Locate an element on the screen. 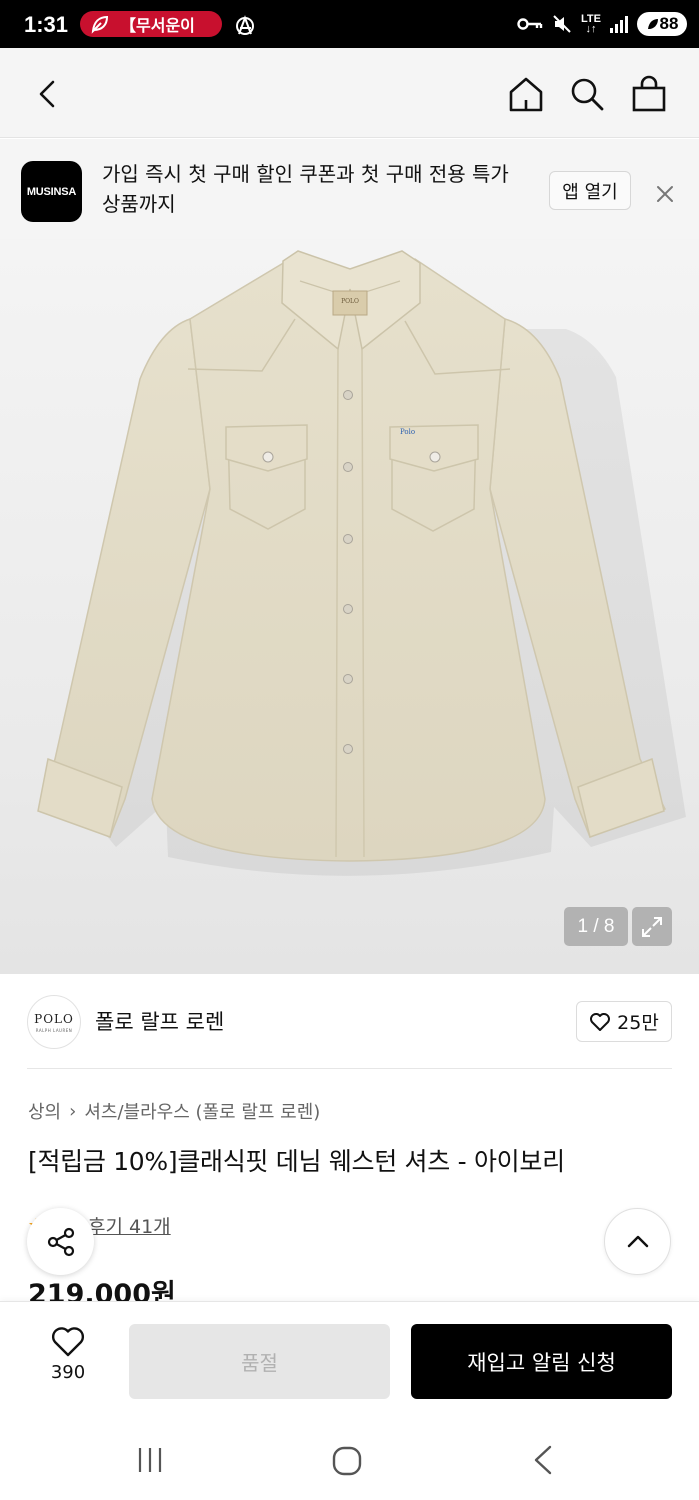  brand-like-button: 25만 is located at coordinates (624, 1021).